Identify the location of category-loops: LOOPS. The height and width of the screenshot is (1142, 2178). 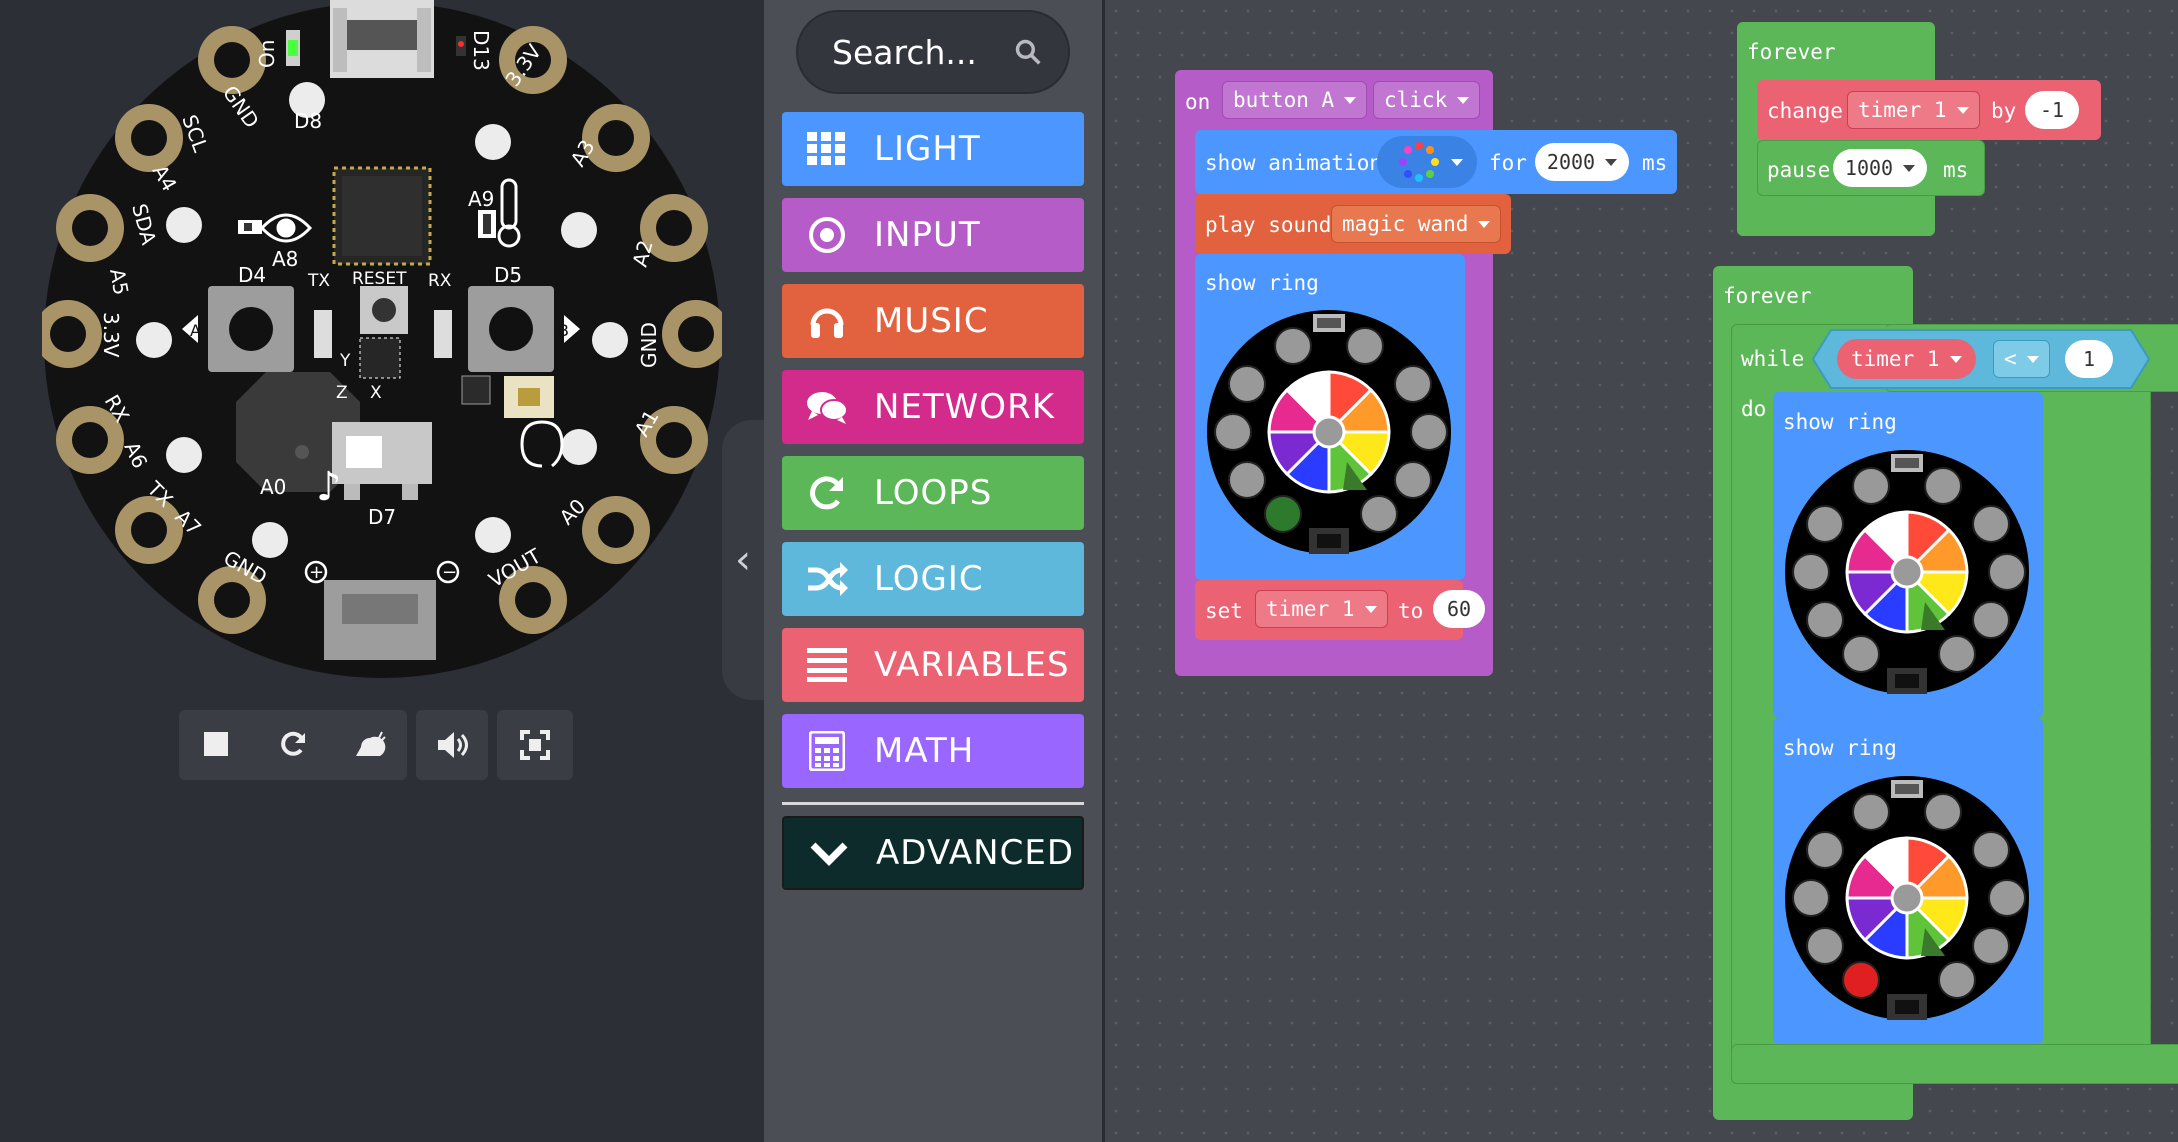
(933, 493).